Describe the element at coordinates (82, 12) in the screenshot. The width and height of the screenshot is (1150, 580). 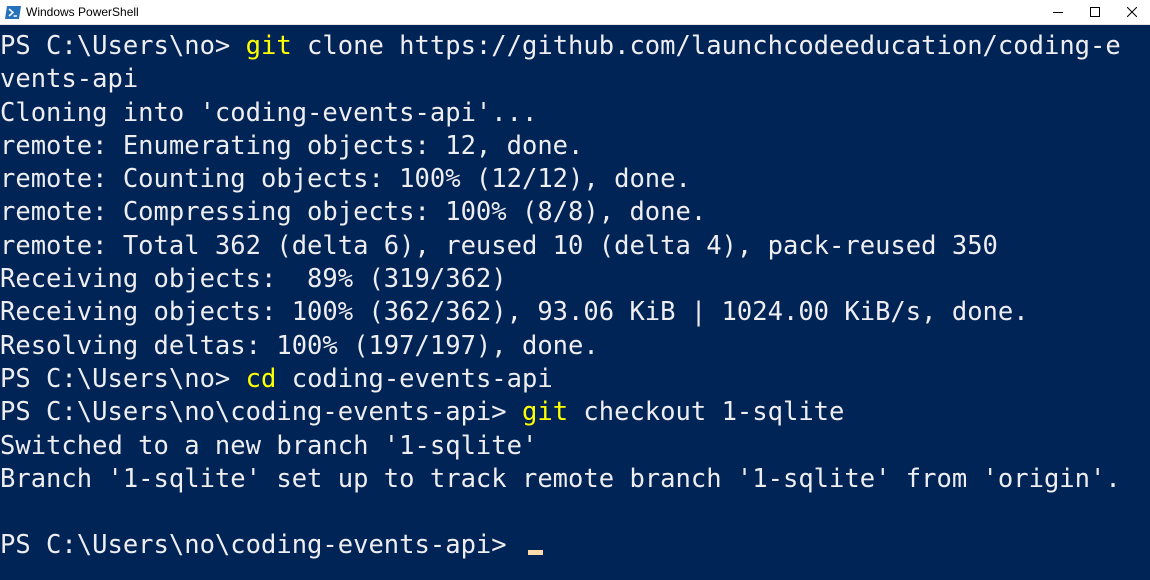
I see `window-title: Windows PowerShell` at that location.